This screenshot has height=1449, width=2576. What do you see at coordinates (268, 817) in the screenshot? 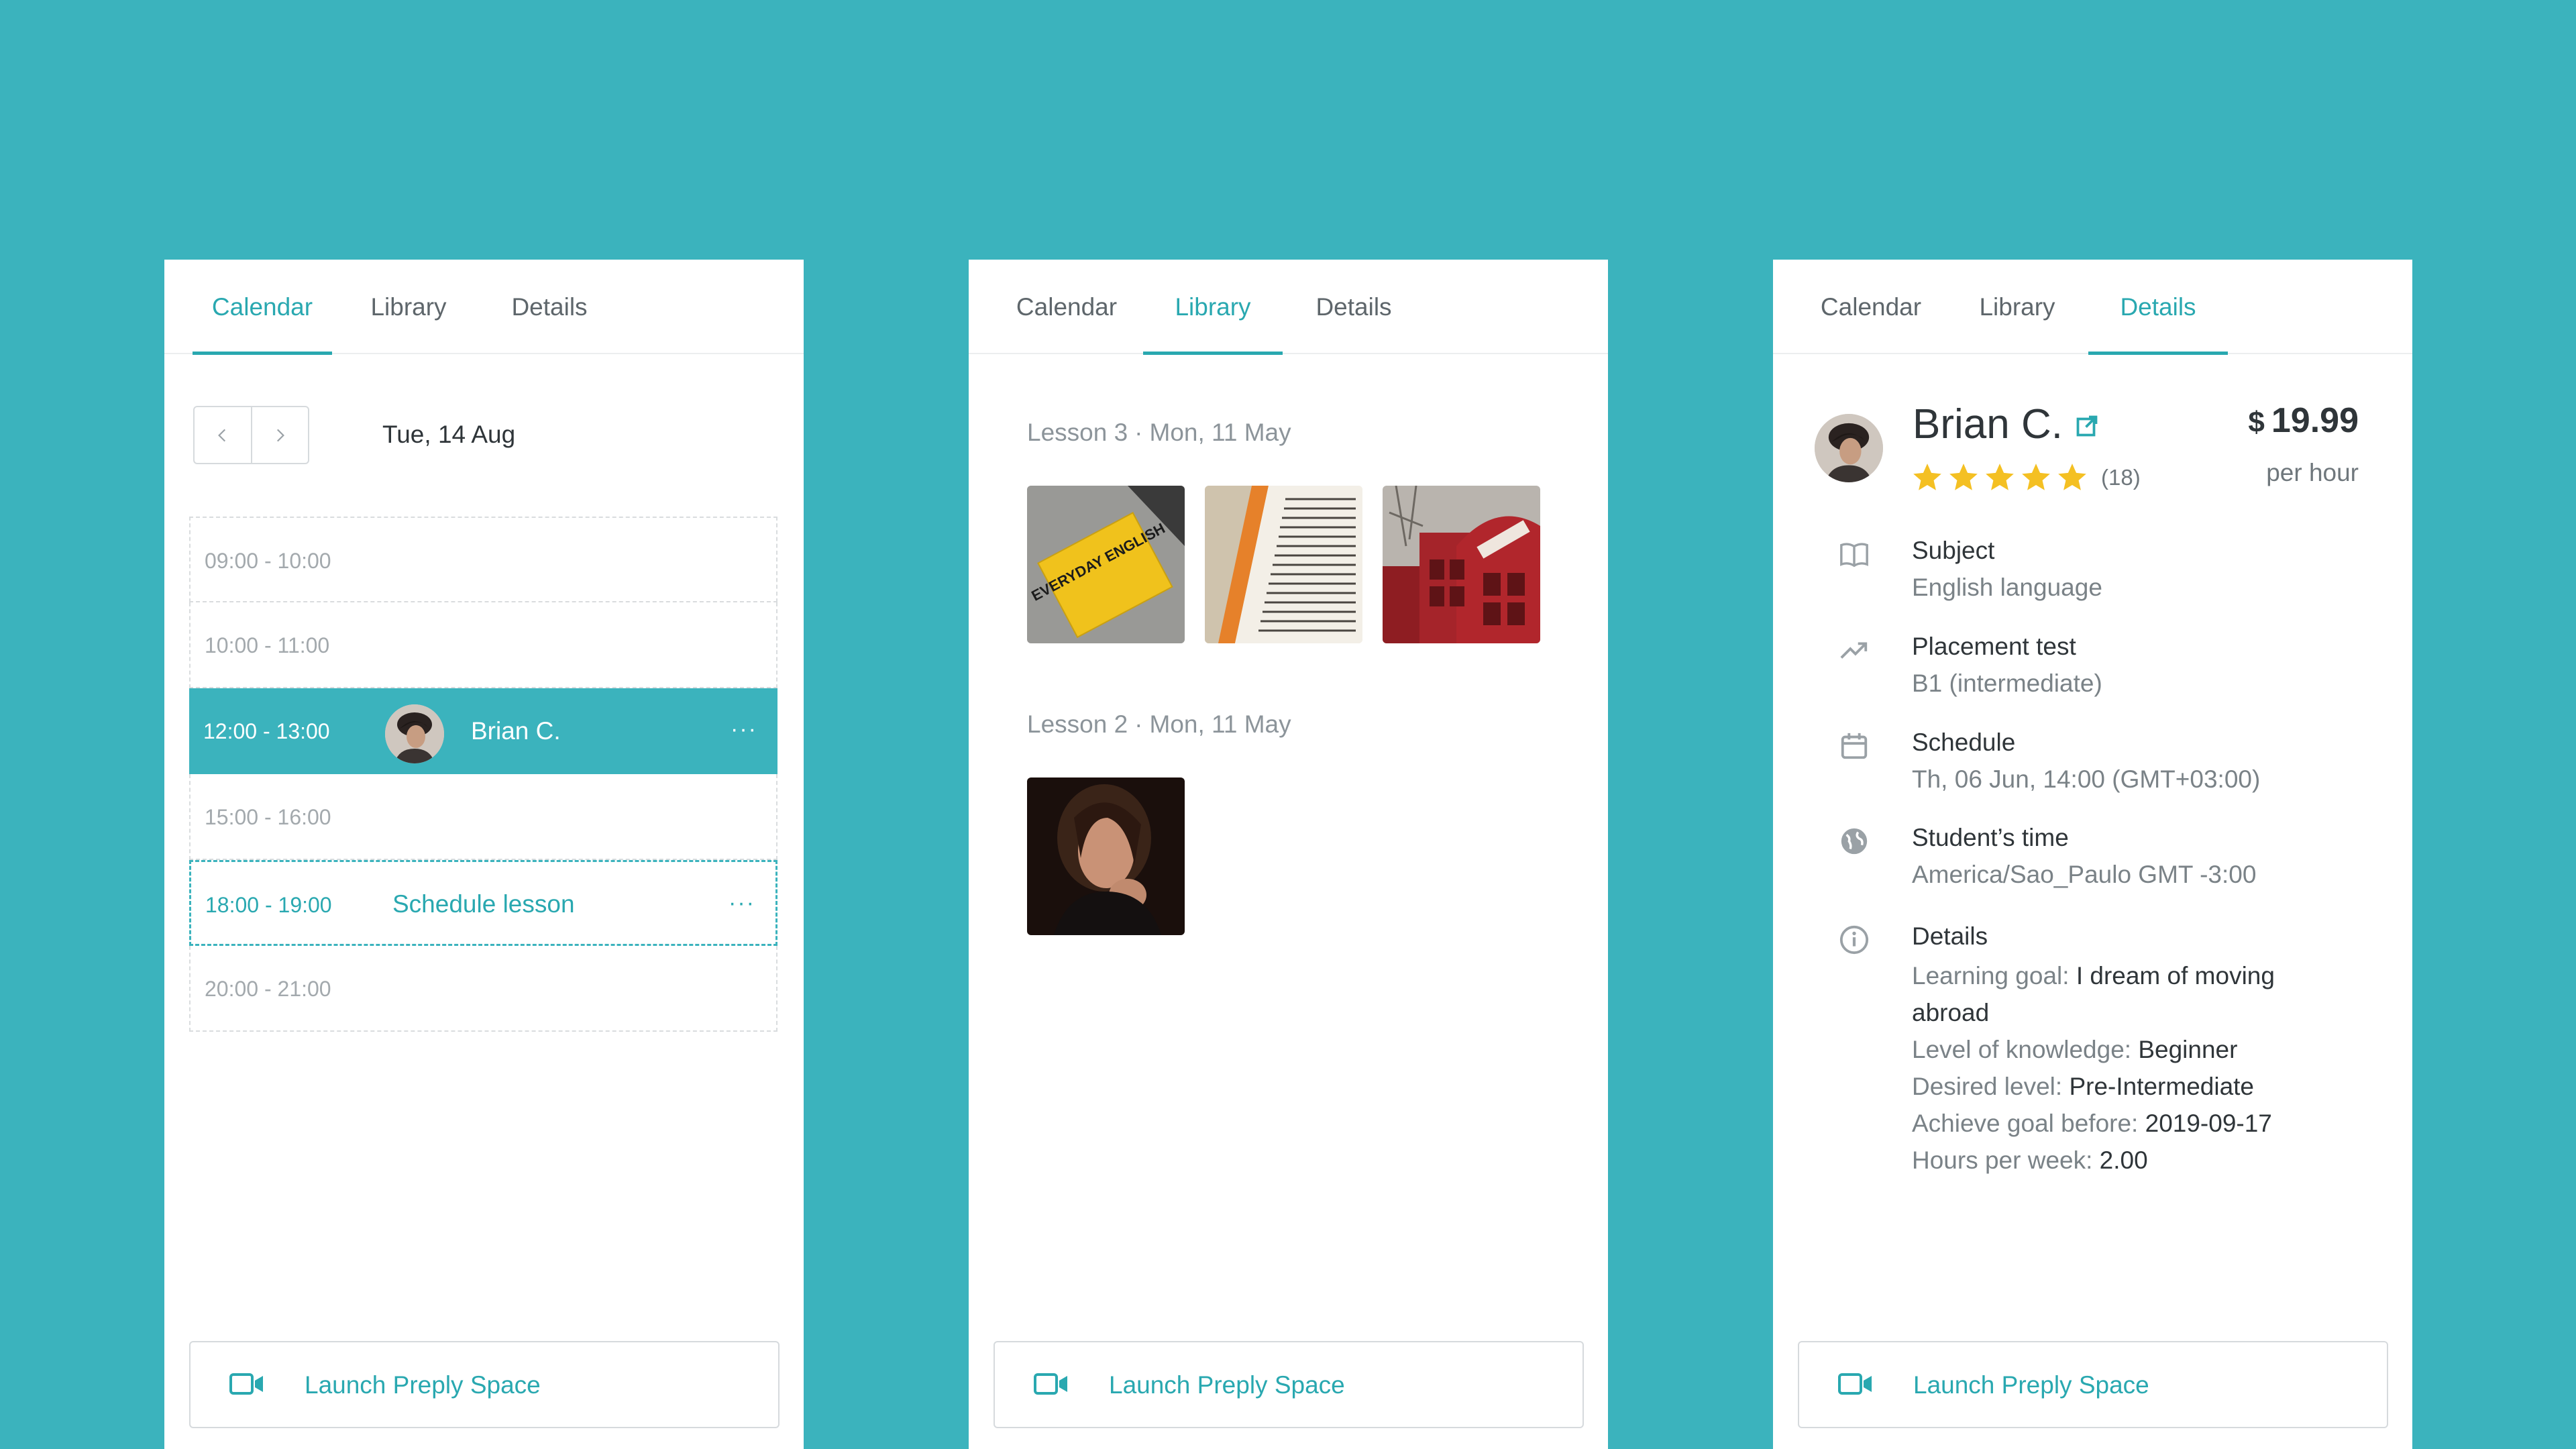
I see `slot-time: 15:00 - 16:00` at bounding box center [268, 817].